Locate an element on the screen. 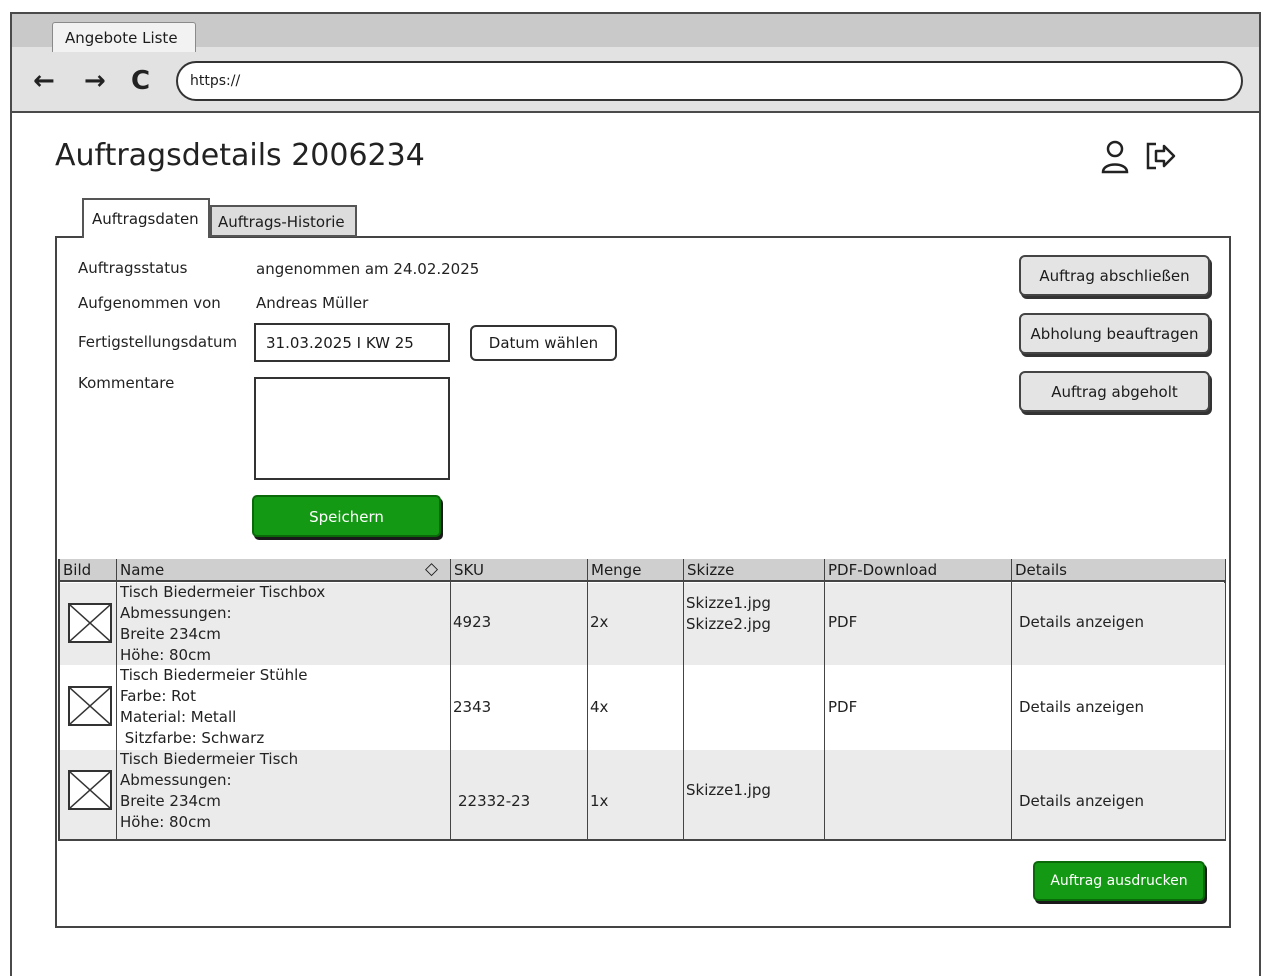 The image size is (1261, 976). tab-auftrags-historie: Auftrags-Historie is located at coordinates (283, 221).